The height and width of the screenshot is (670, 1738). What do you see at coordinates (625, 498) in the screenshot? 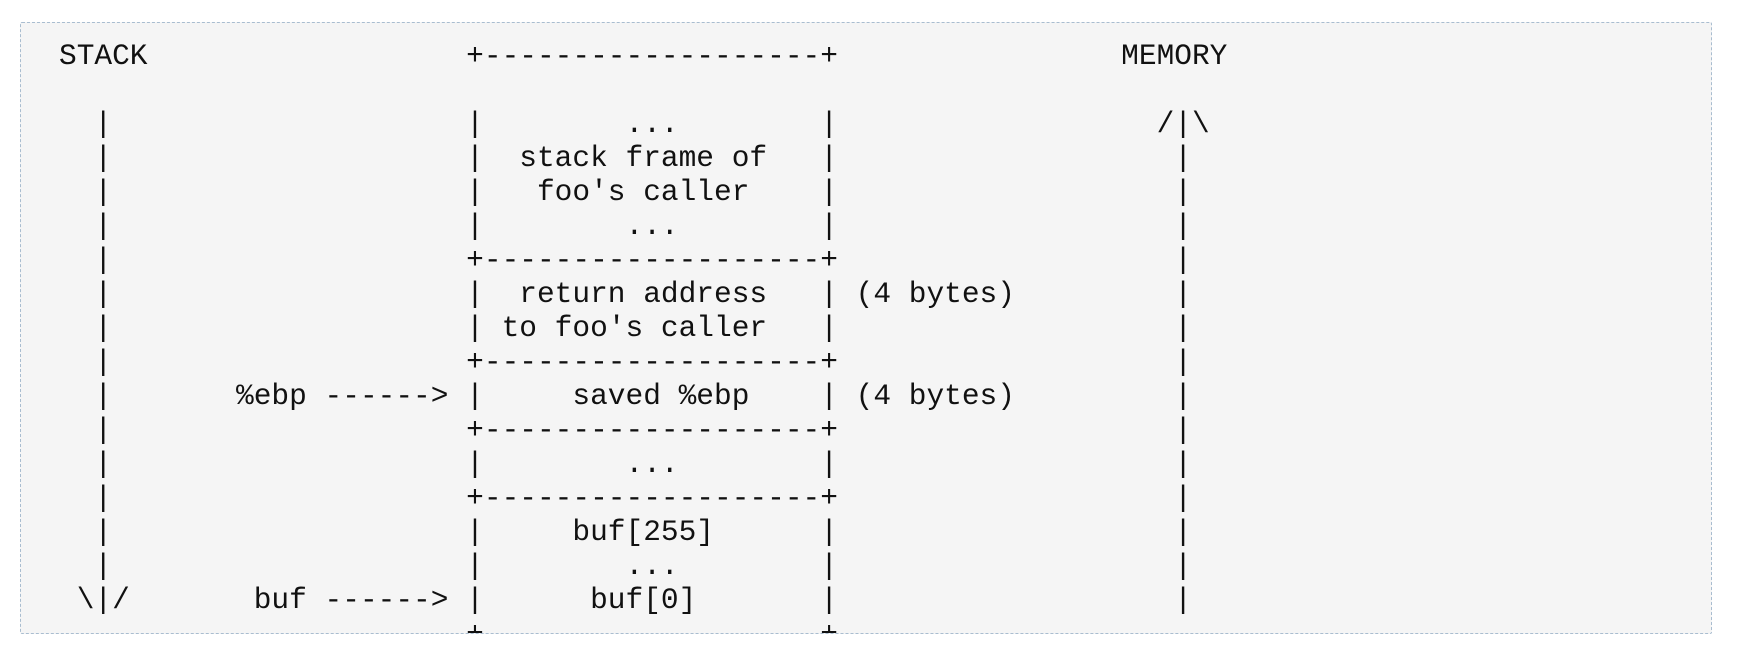
I see `diagram-line-buffer-top: | +-------------------+ |` at bounding box center [625, 498].